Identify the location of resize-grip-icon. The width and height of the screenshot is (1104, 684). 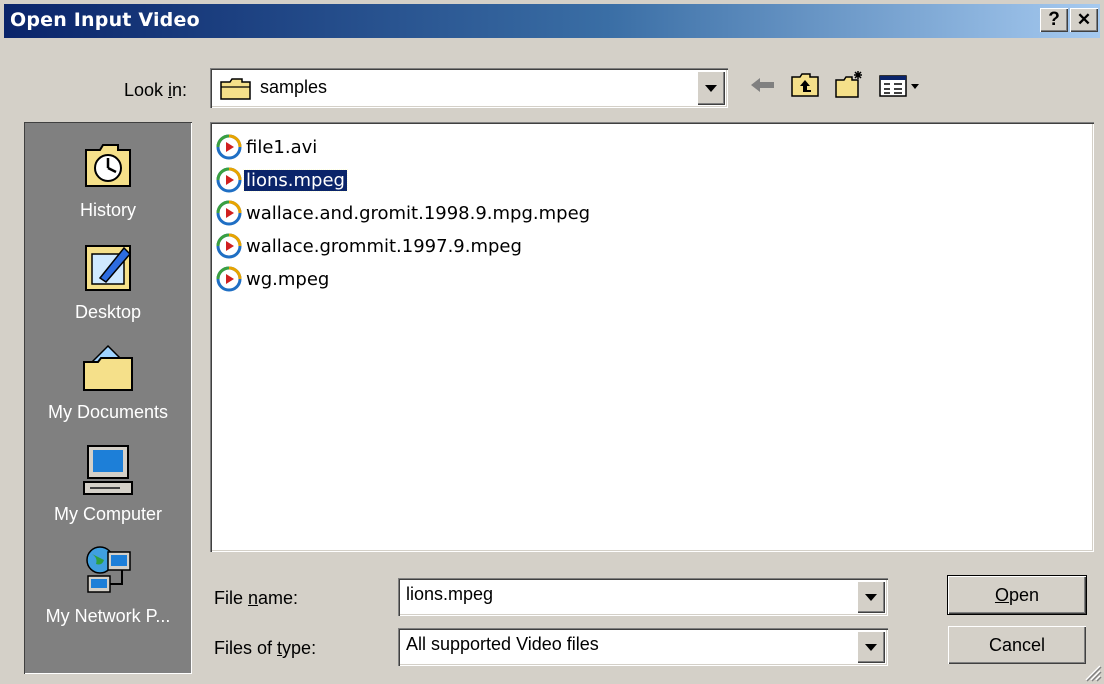
(1092, 672).